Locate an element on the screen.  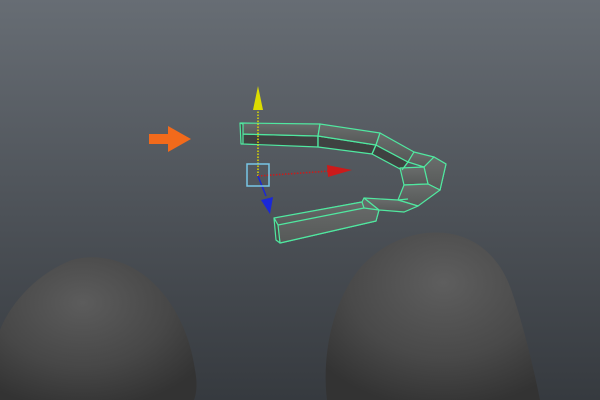
tube-end-cap-top is located at coordinates (241, 133).